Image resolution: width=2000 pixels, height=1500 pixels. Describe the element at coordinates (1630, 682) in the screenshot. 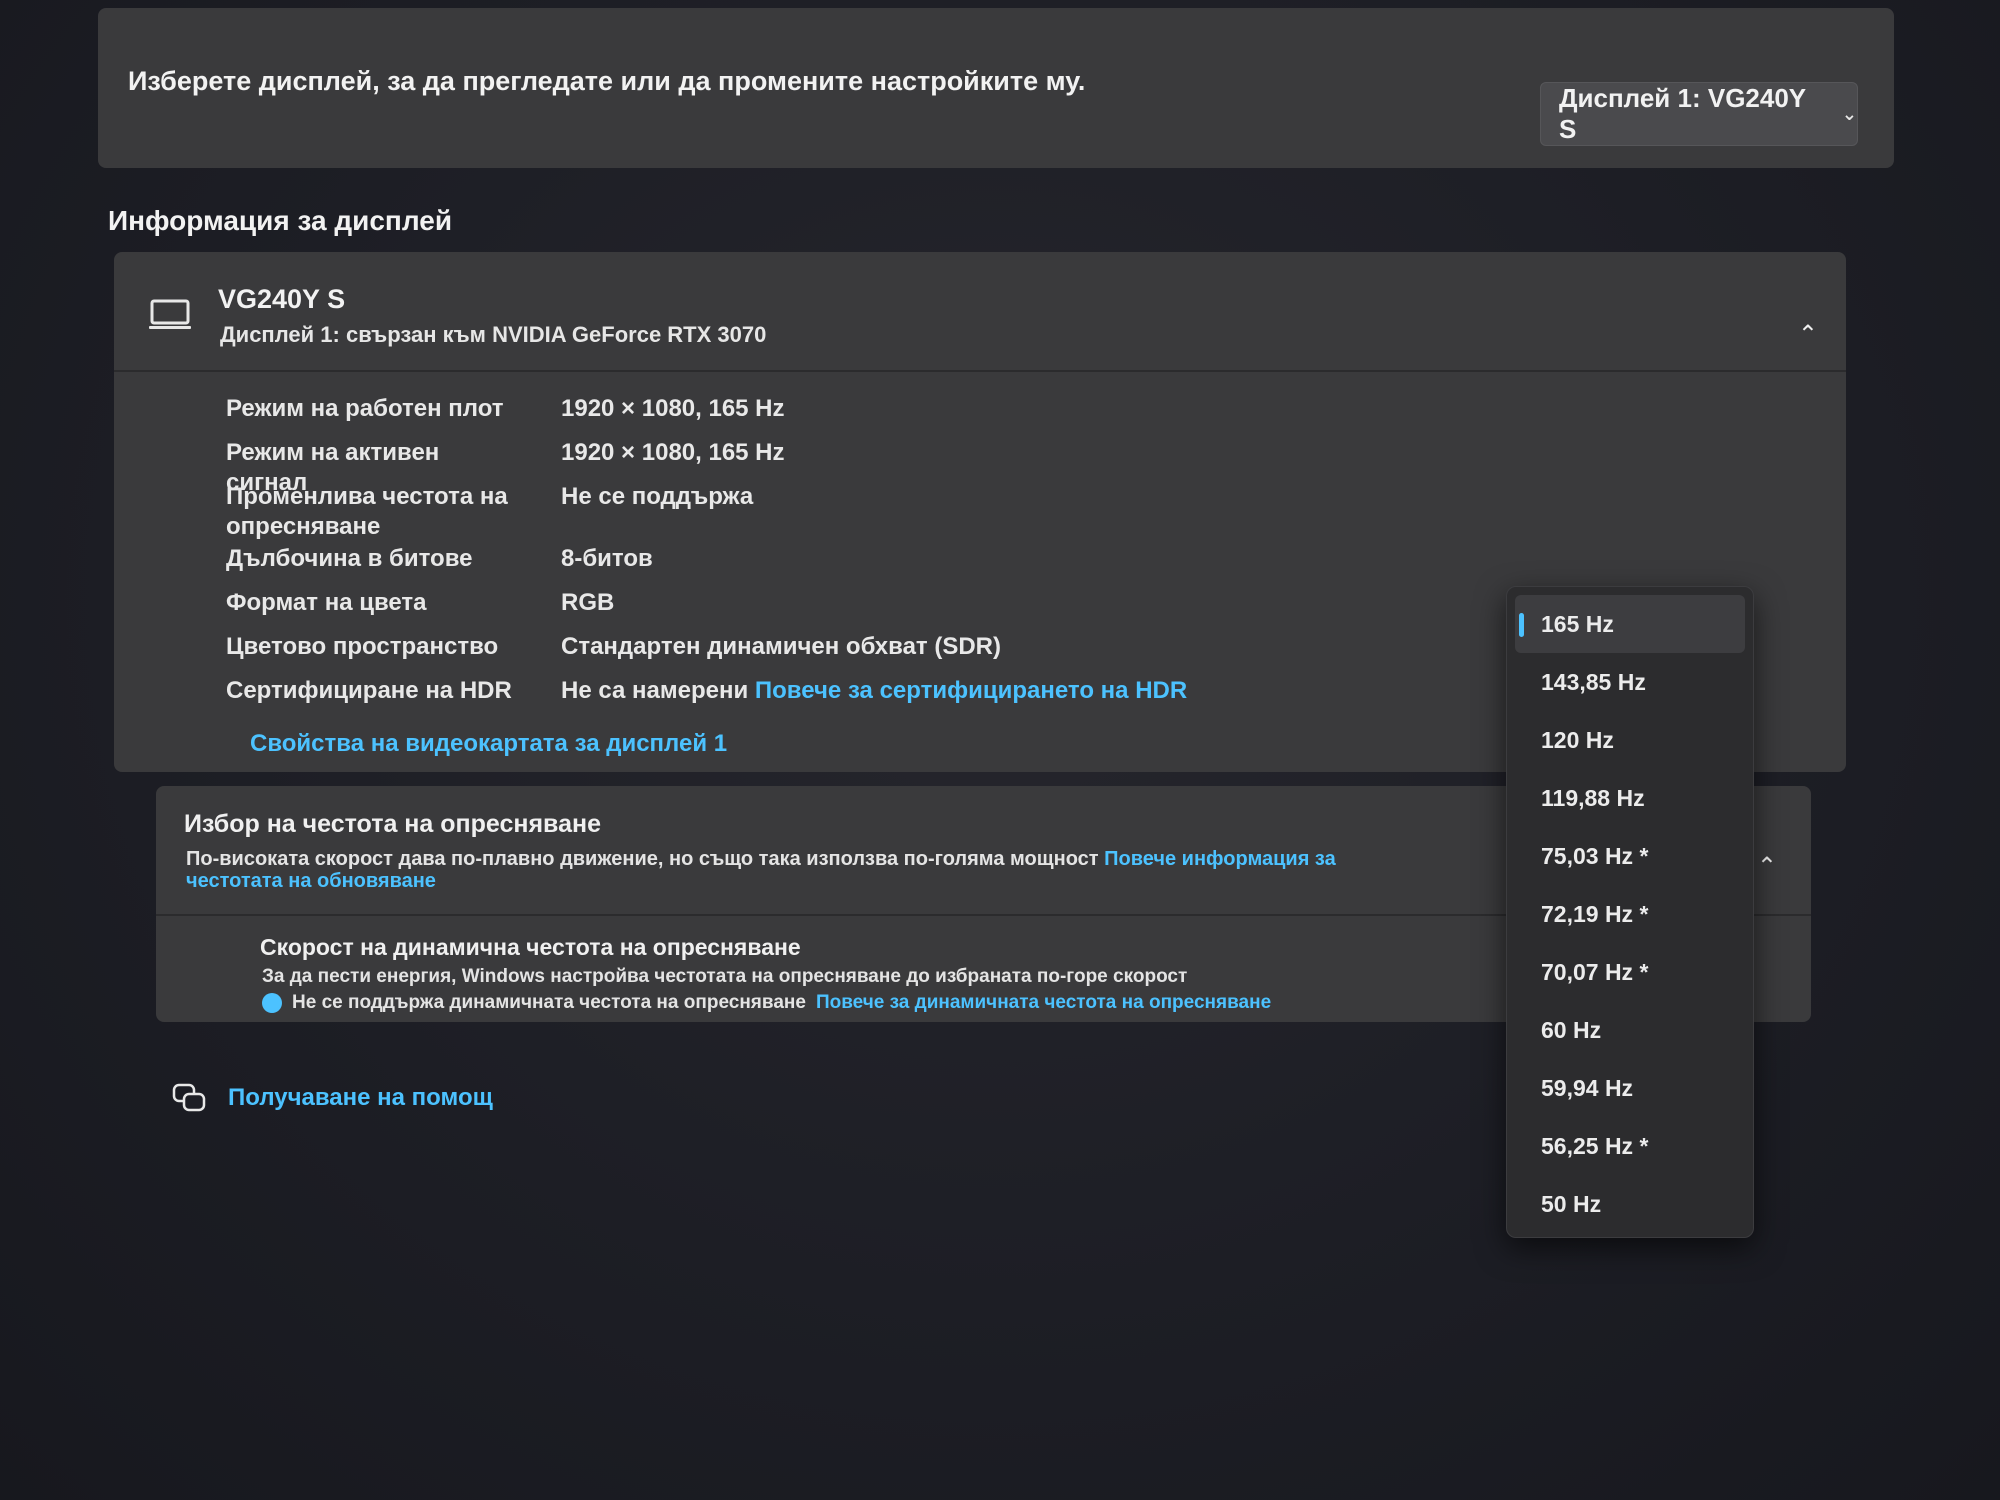

I see `refresh-rate-option: 143,85 Hz` at that location.